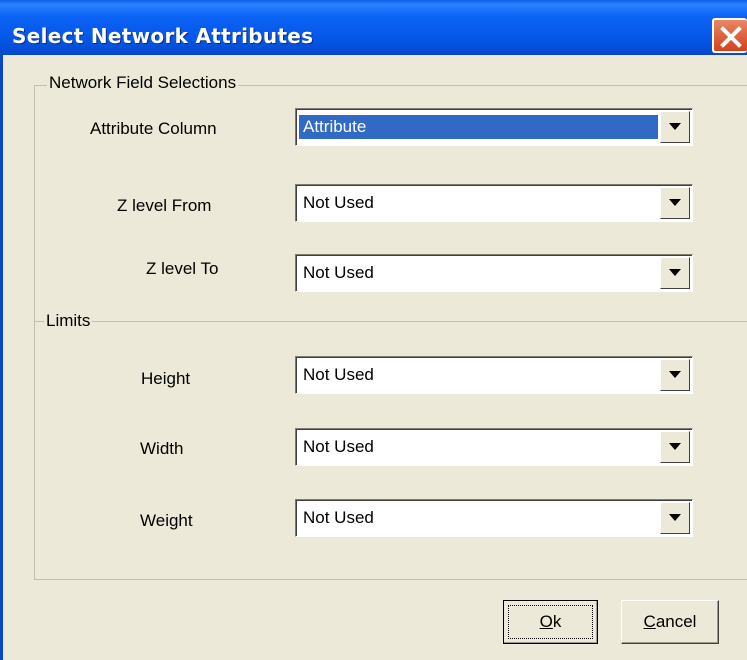  I want to click on width-dropdown-button, so click(675, 447).